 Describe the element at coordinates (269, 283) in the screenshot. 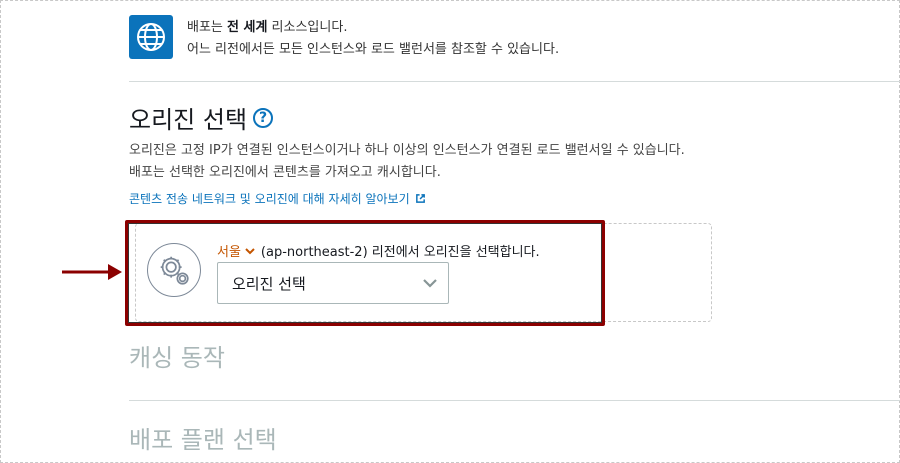

I see `origin-select-value: 오리진 선택` at that location.